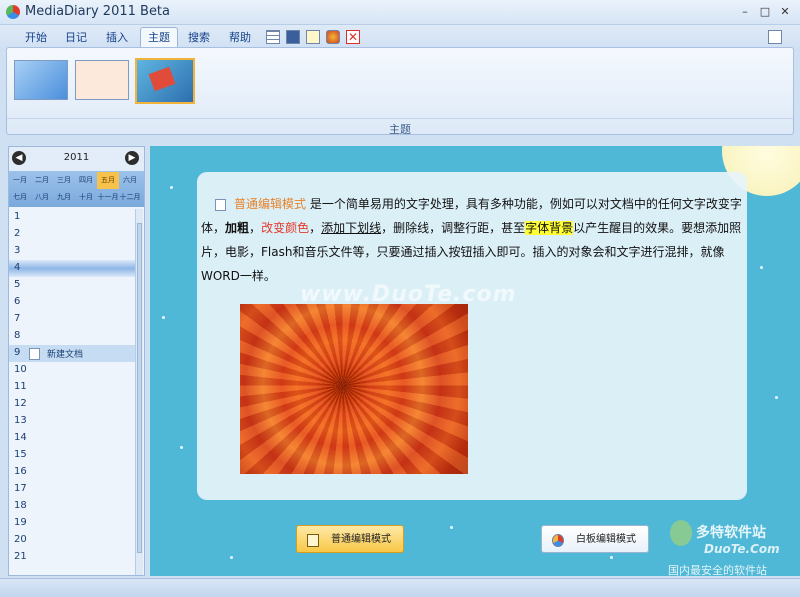  What do you see at coordinates (130, 180) in the screenshot?
I see `month-jun: 六月` at bounding box center [130, 180].